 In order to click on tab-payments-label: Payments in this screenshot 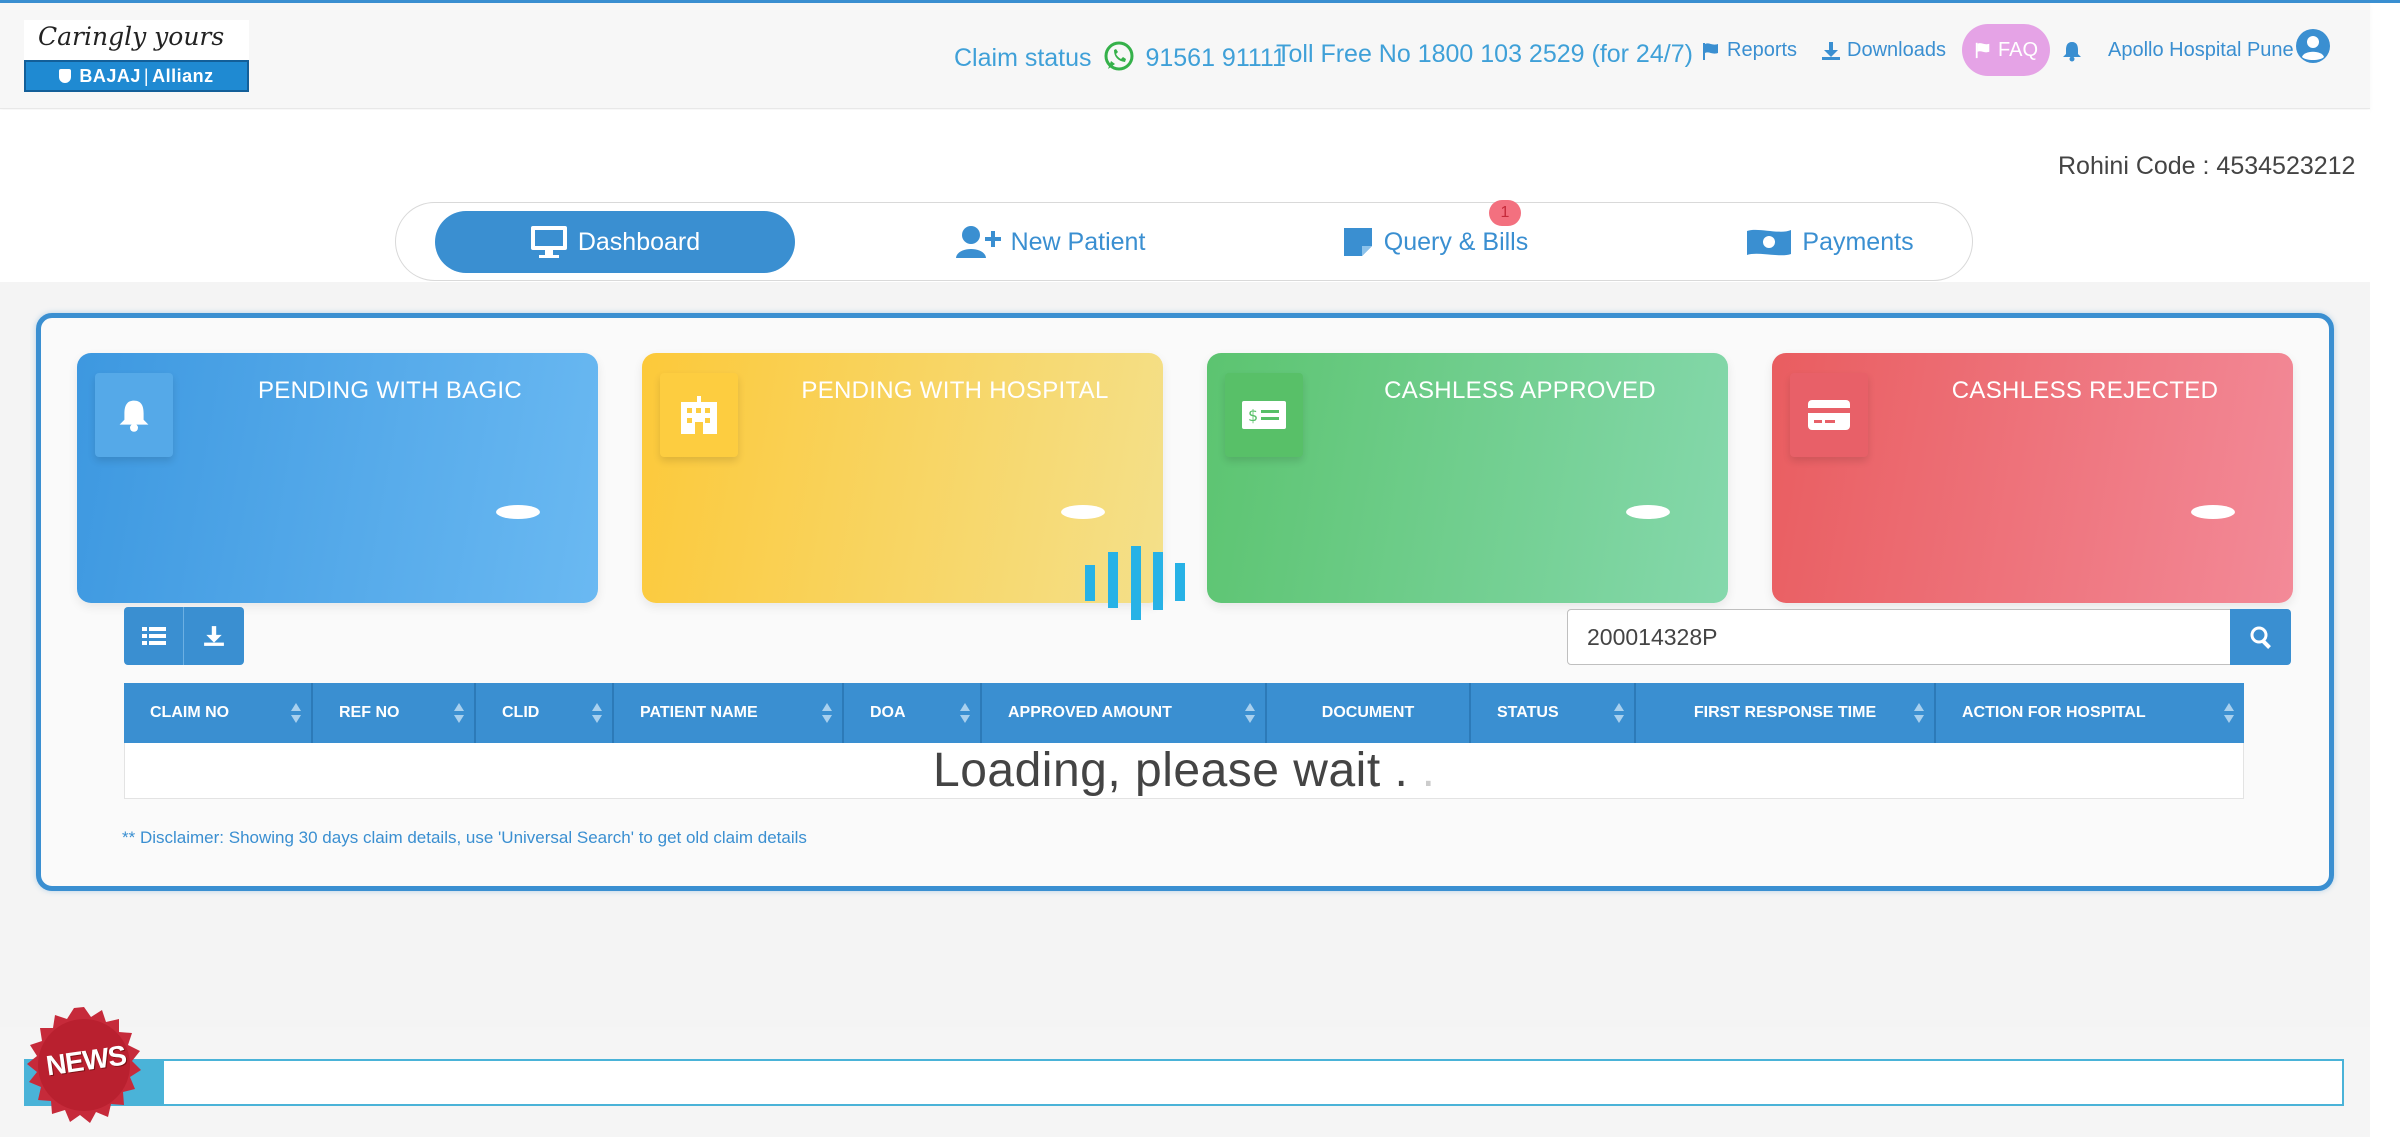, I will do `click(1858, 241)`.